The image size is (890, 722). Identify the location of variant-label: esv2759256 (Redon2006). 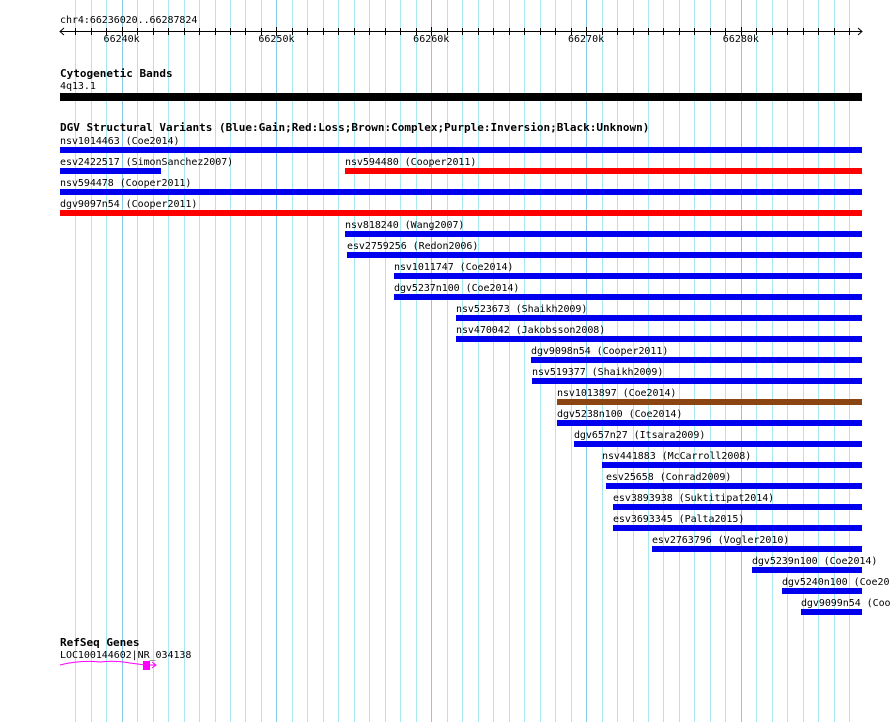
(412, 246).